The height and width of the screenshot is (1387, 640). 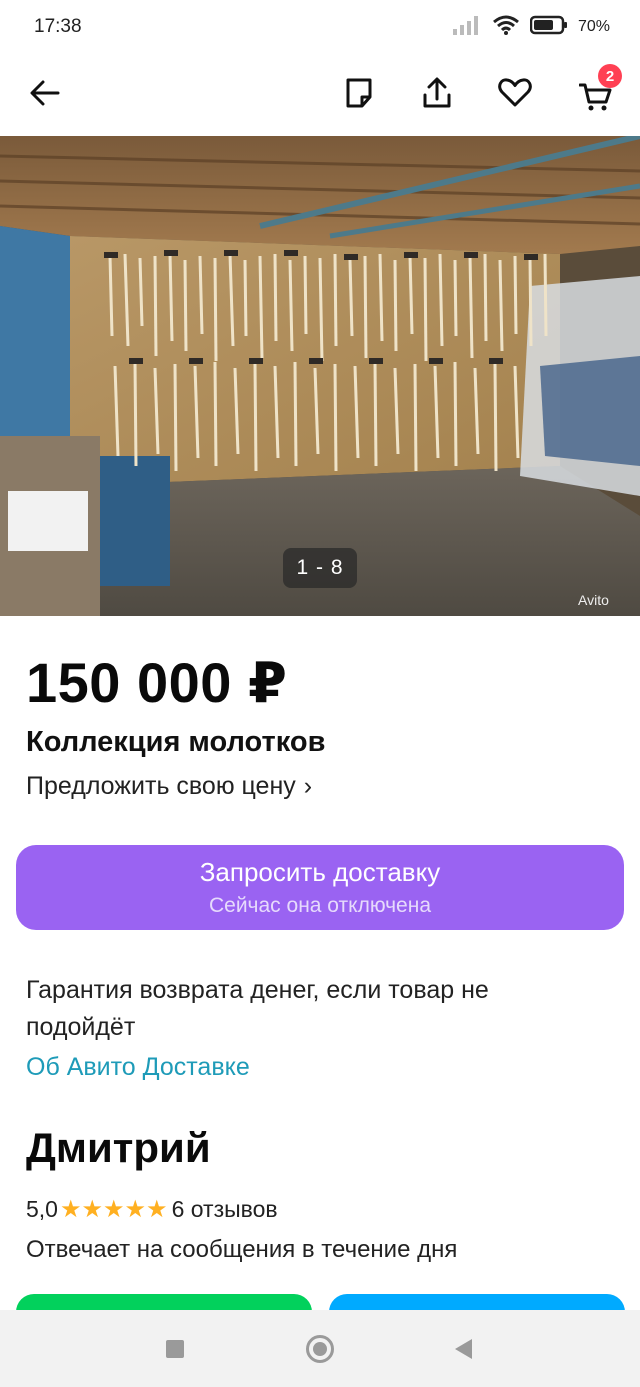 I want to click on status-time: 17:38, so click(x=58, y=26).